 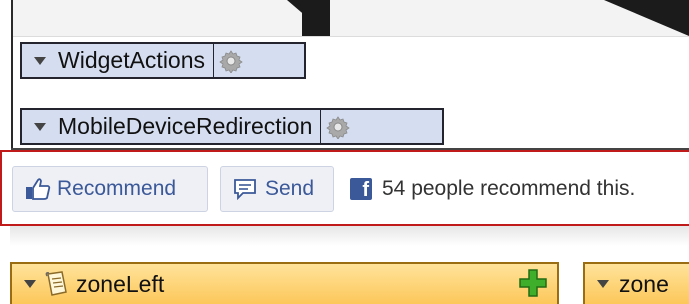 What do you see at coordinates (509, 188) in the screenshot?
I see `recommend-count-text: 54 people recommend this.` at bounding box center [509, 188].